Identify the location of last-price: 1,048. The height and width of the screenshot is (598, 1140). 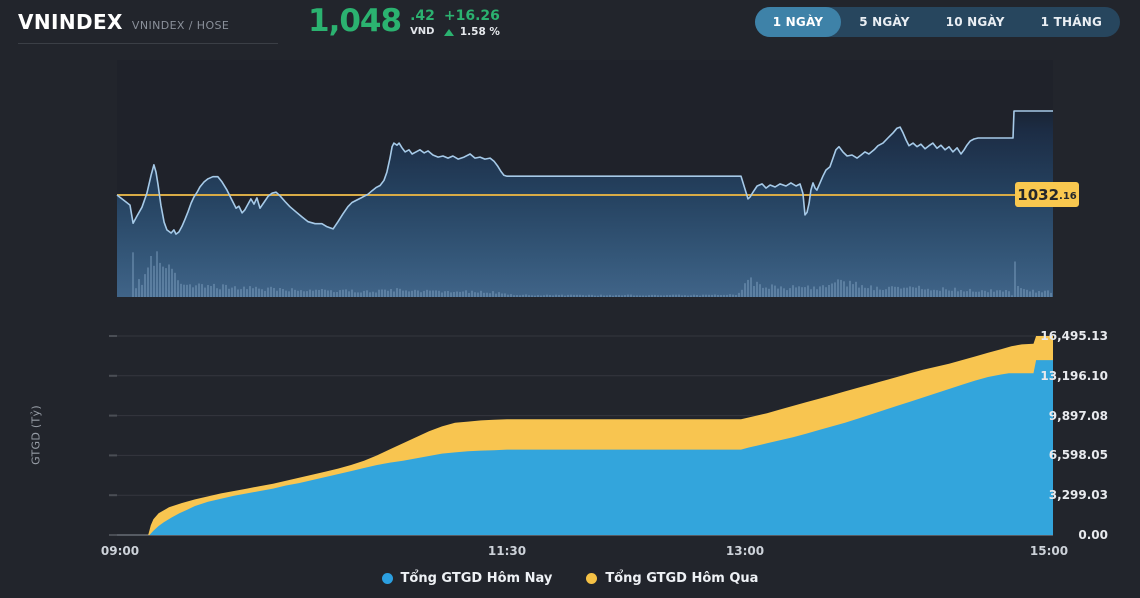
(355, 21).